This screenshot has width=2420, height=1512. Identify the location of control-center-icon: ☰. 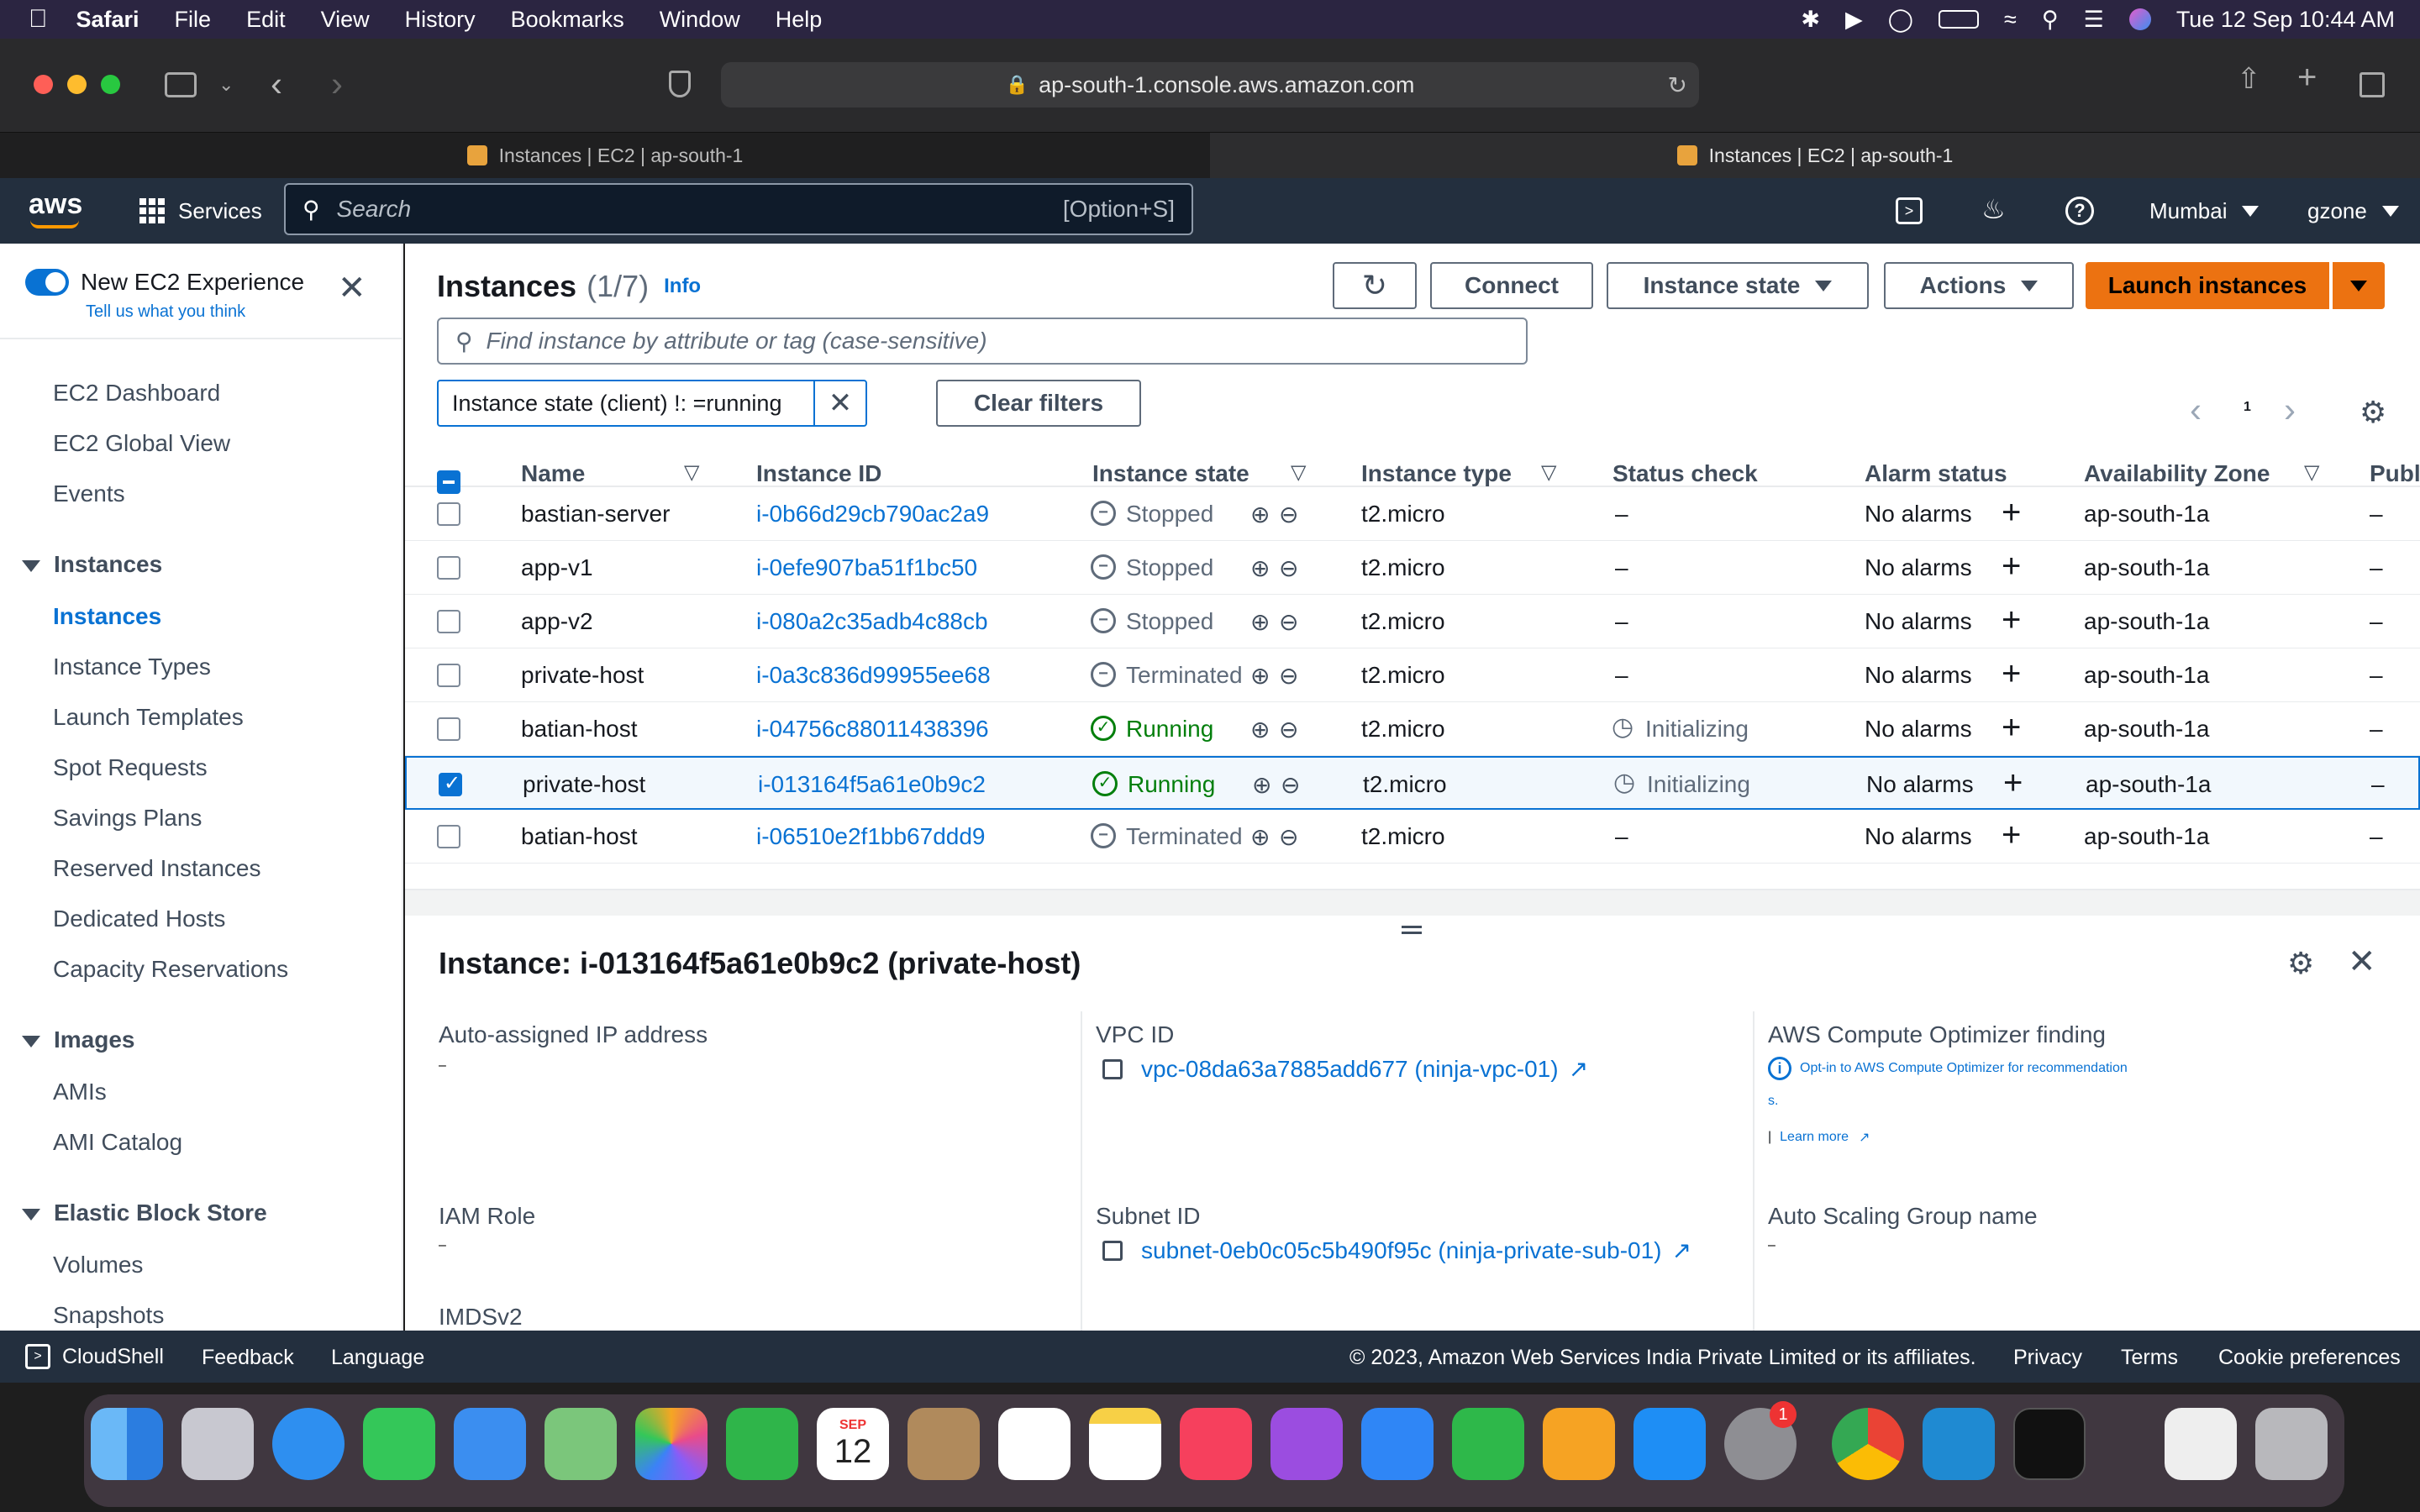
(2094, 20).